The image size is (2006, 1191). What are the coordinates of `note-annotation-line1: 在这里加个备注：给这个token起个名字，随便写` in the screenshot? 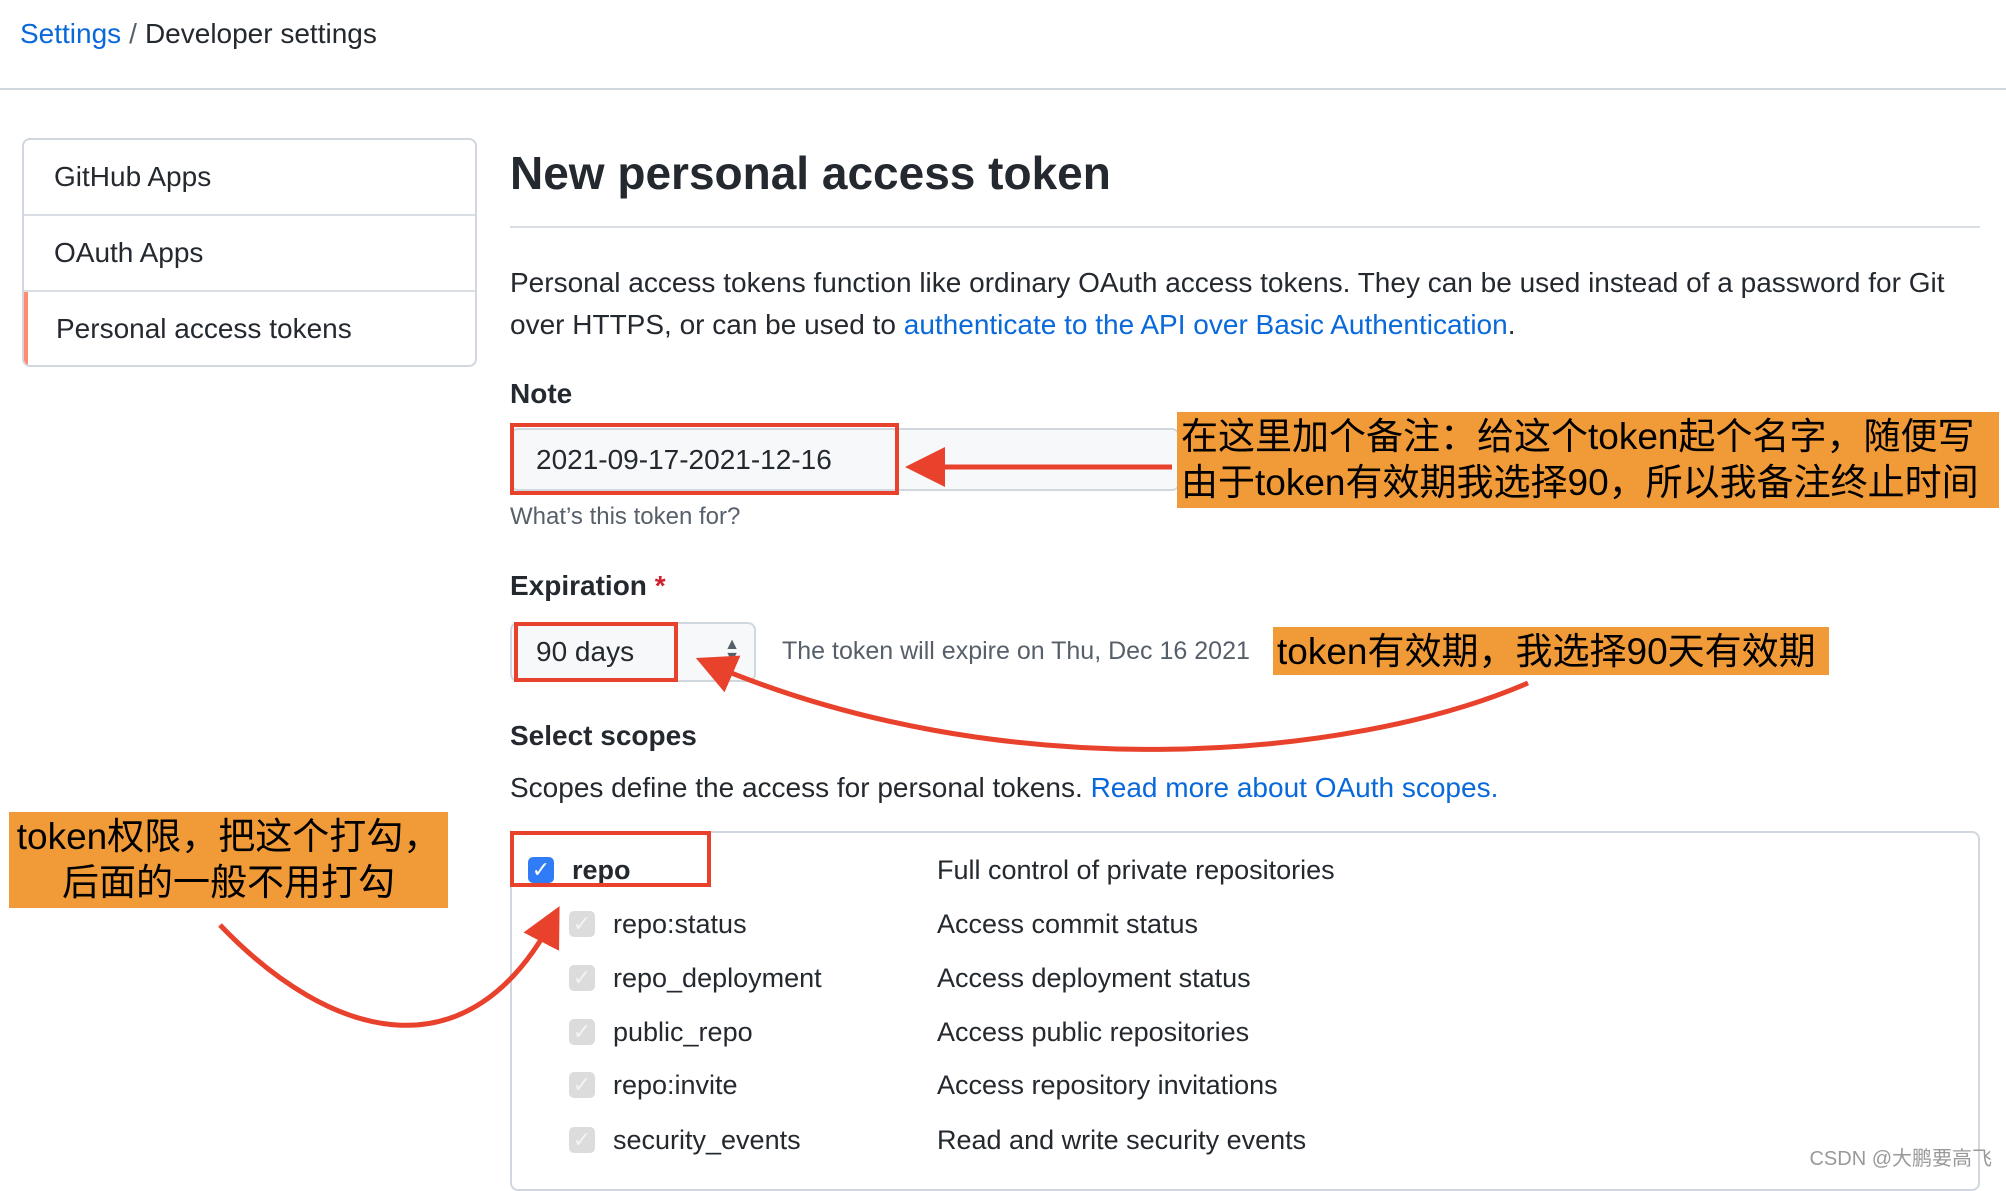 It's located at (1578, 436).